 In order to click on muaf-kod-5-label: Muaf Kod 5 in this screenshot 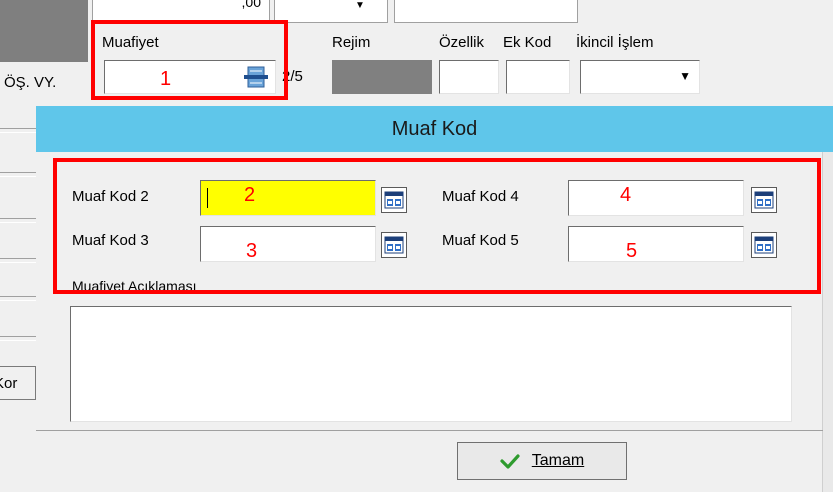, I will do `click(480, 240)`.